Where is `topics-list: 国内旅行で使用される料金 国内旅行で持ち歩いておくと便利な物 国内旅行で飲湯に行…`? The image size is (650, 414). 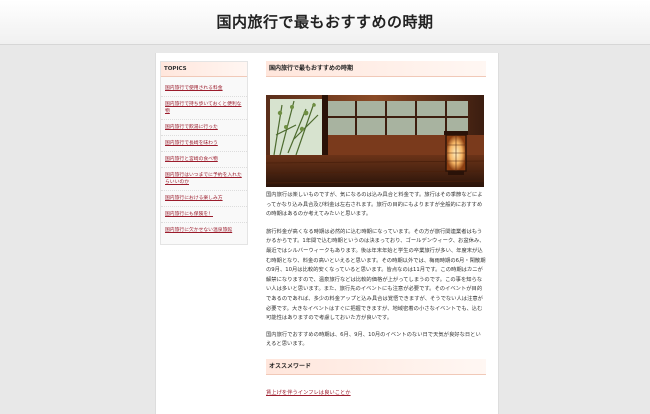
topics-list: 国内旅行で使用される料金 国内旅行で持ち歩いておくと便利な物 国内旅行で飲湯に行… is located at coordinates (204, 160).